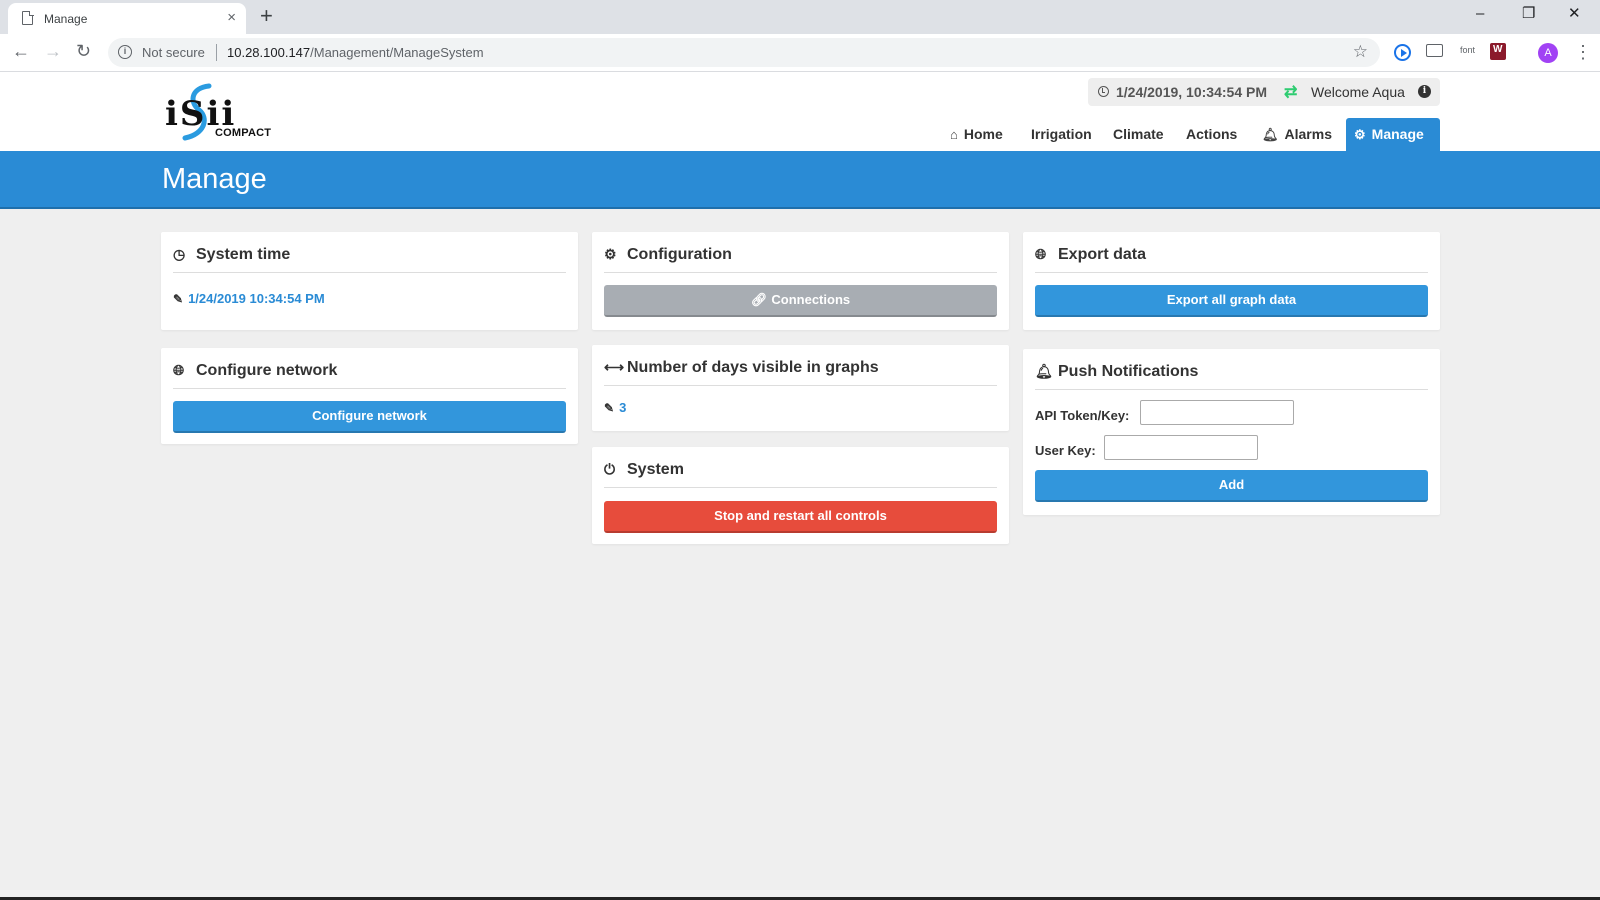 The image size is (1600, 900). Describe the element at coordinates (1231, 301) in the screenshot. I see `export-all-graph-data-button: Export all graph data` at that location.